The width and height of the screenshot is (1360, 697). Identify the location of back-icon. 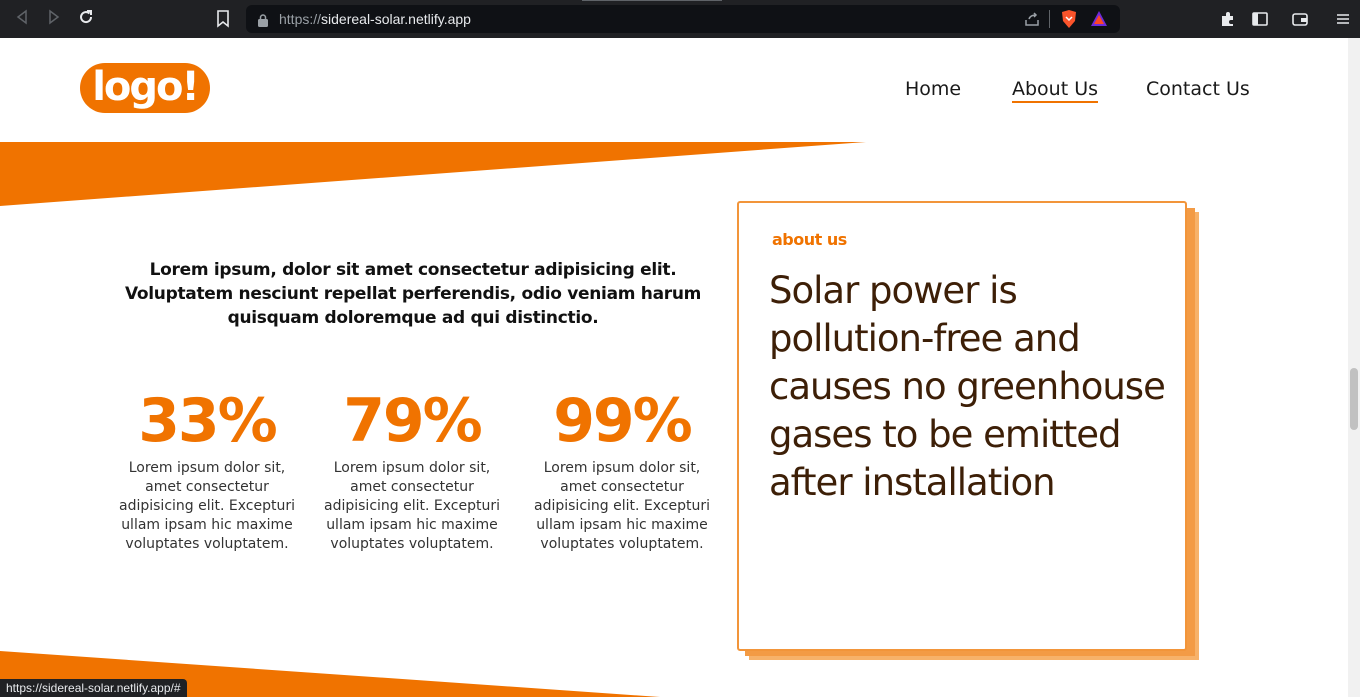
(22, 19).